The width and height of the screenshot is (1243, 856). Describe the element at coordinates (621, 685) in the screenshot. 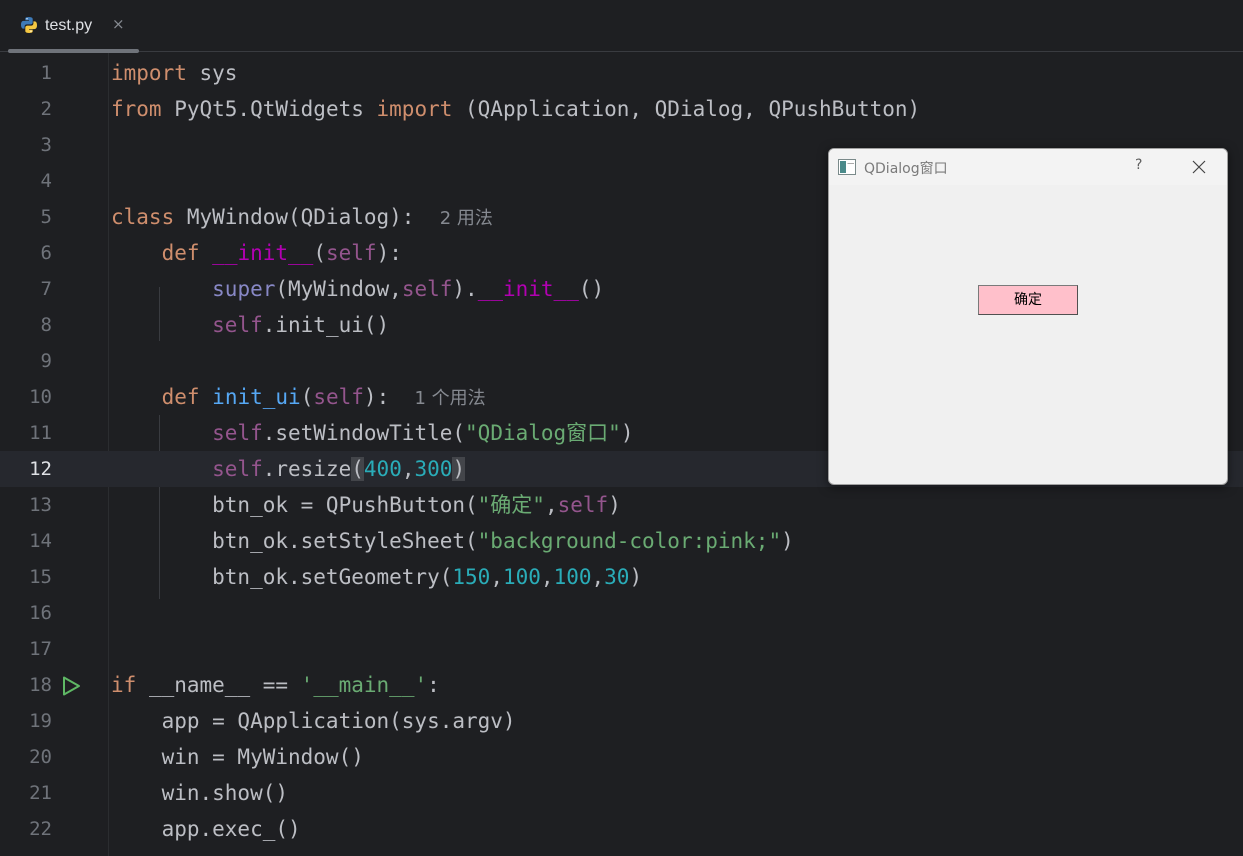

I see `code-line-18: 18 if __name__ == '__main__':` at that location.